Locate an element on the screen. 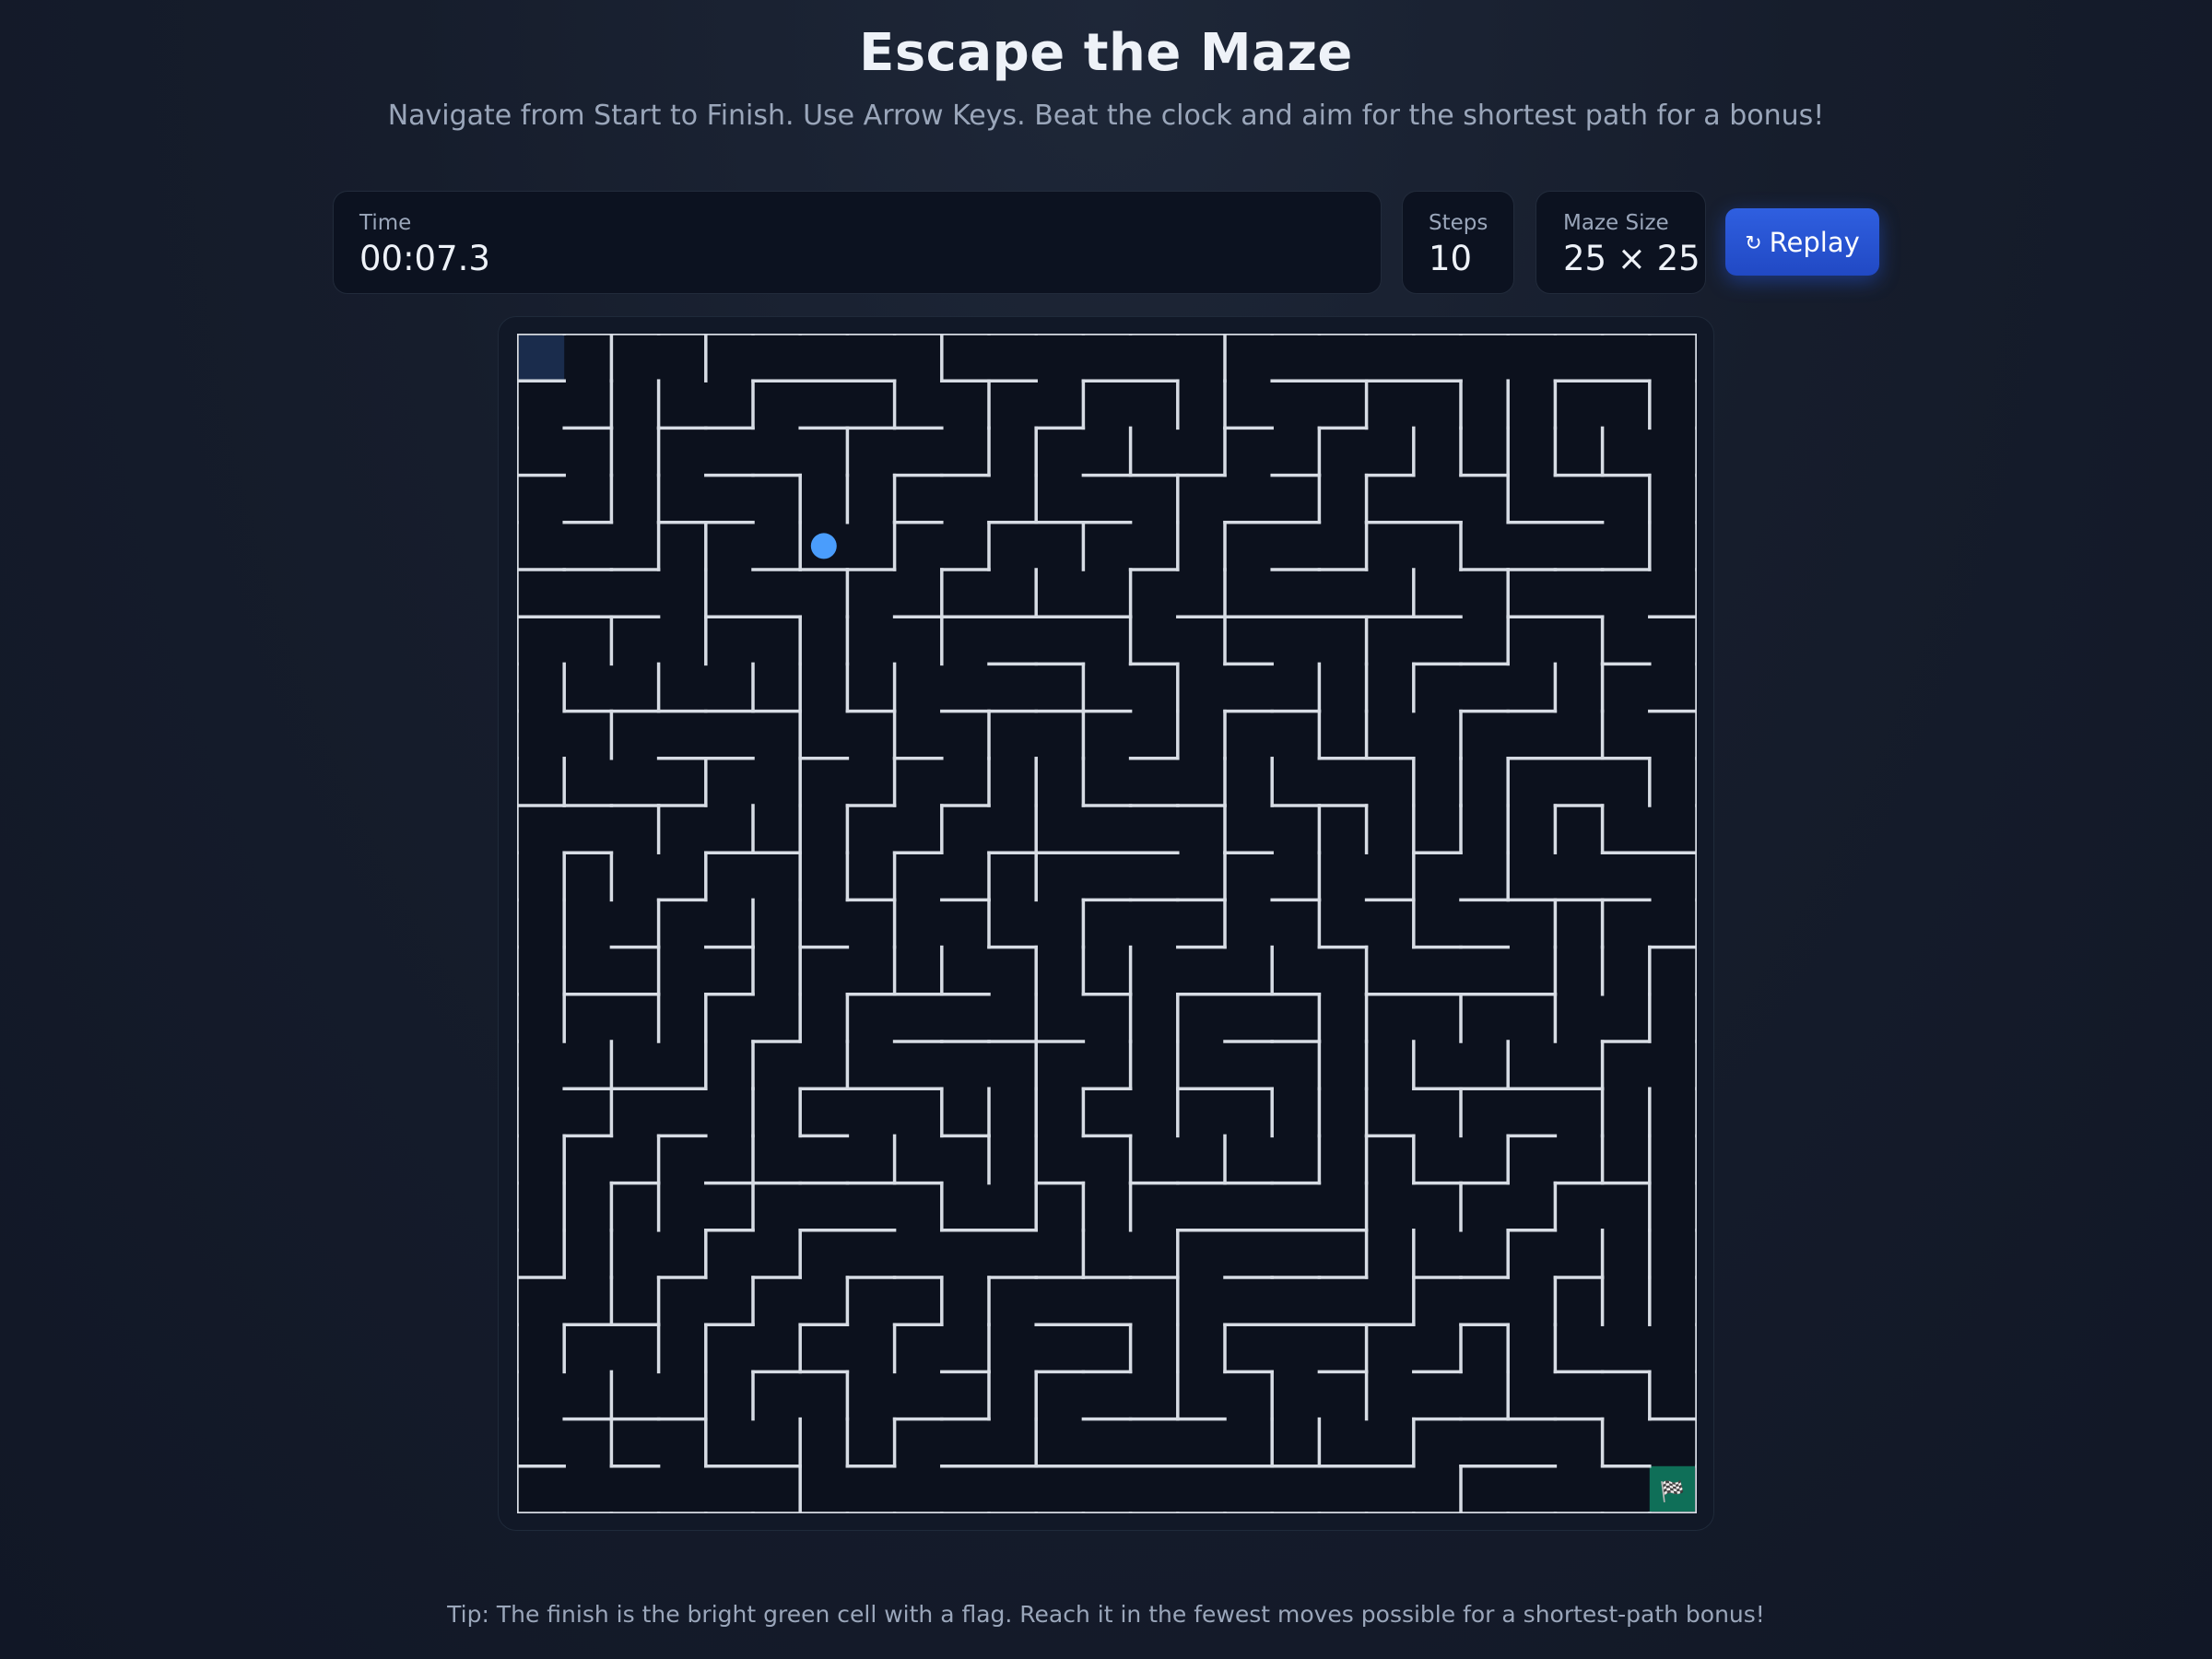  maze-size-label: Maze Size is located at coordinates (1616, 223).